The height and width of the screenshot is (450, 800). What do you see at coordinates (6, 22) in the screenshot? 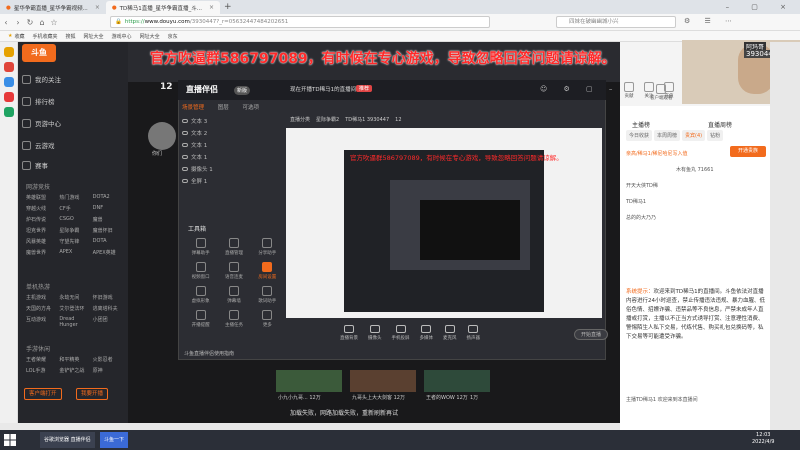
I see `back-icon: ‹` at bounding box center [6, 22].